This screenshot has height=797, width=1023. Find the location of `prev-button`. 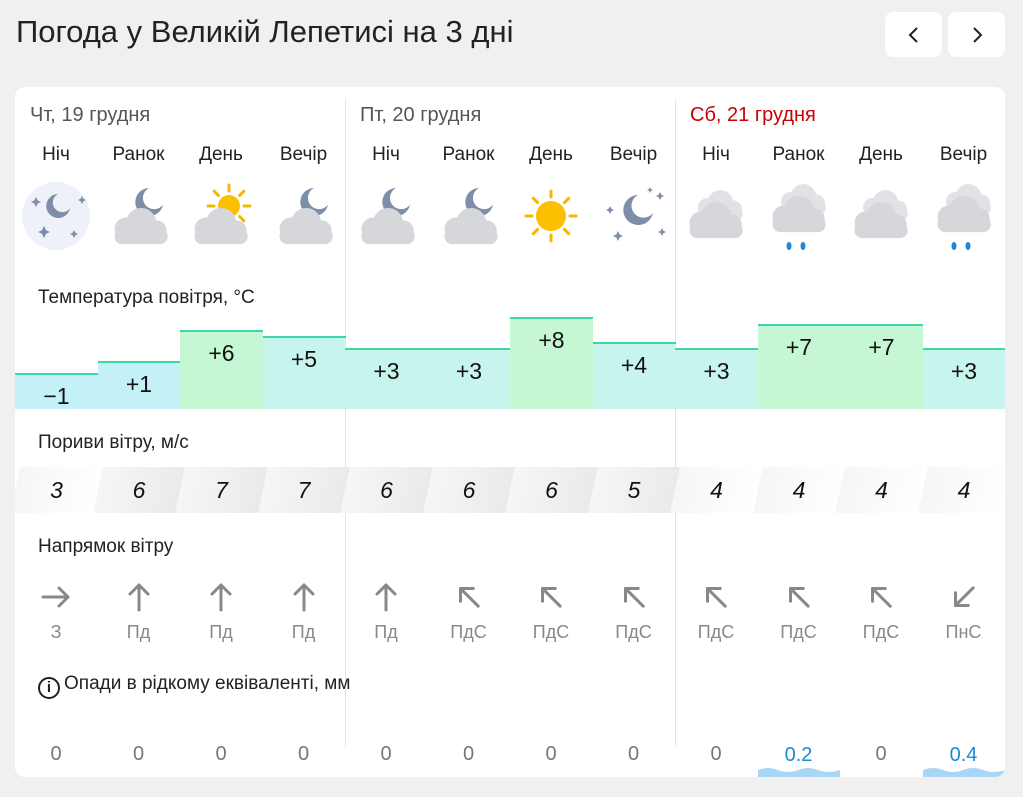

prev-button is located at coordinates (913, 34).